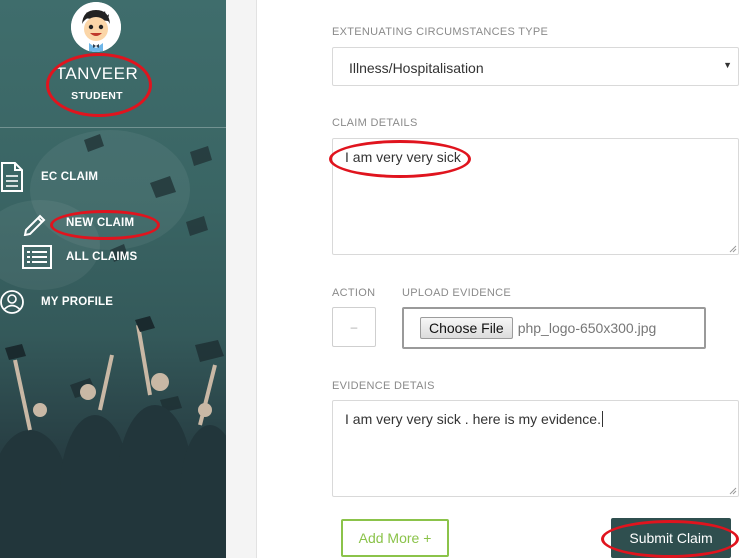 The image size is (744, 558). What do you see at coordinates (403, 157) in the screenshot?
I see `claim-details-value: I am very very sick` at bounding box center [403, 157].